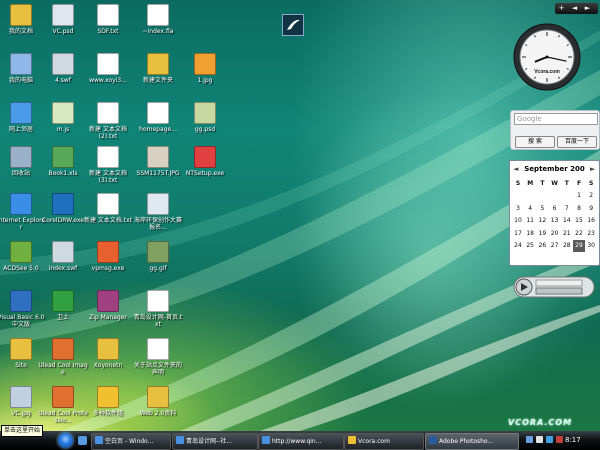 Image resolution: width=600 pixels, height=450 pixels. I want to click on desktop-icon: SSM1175T.JPG, so click(158, 161).